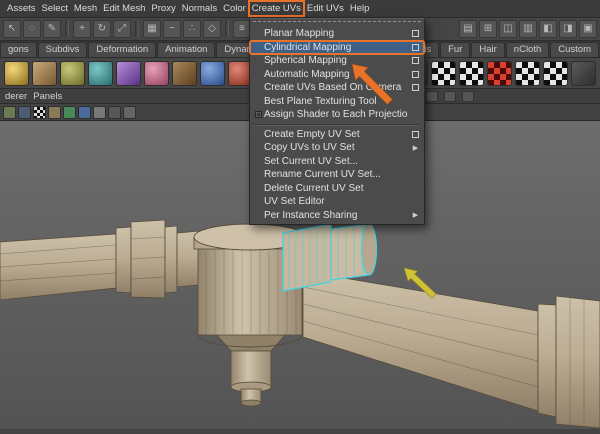 This screenshot has width=600, height=434. Describe the element at coordinates (85, 8) in the screenshot. I see `menubar-item-mesh: Mesh` at that location.